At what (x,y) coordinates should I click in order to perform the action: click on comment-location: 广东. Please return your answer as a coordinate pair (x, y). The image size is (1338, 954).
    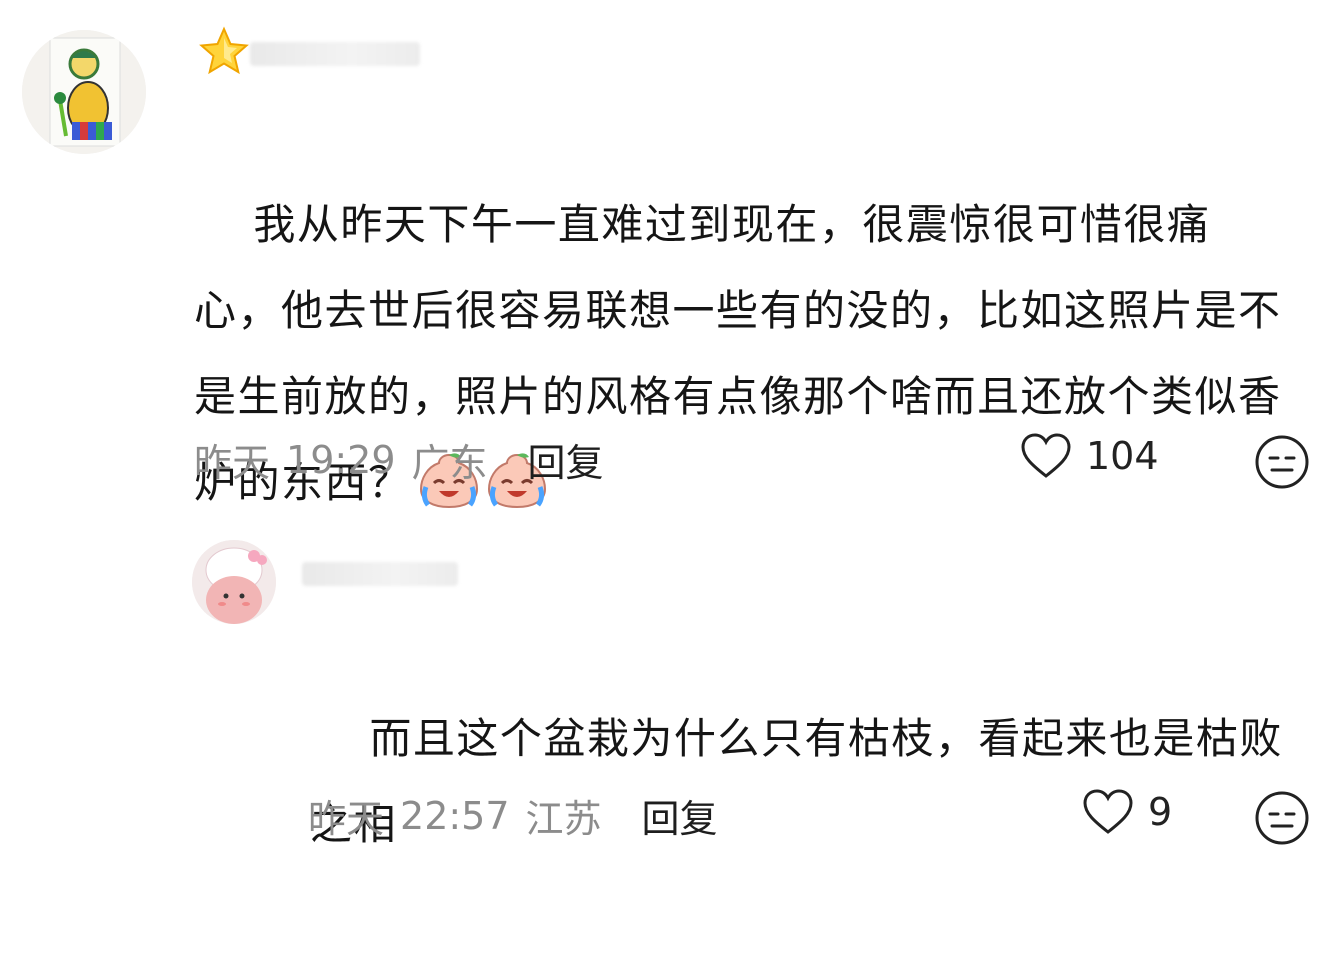
    Looking at the image, I should click on (449, 463).